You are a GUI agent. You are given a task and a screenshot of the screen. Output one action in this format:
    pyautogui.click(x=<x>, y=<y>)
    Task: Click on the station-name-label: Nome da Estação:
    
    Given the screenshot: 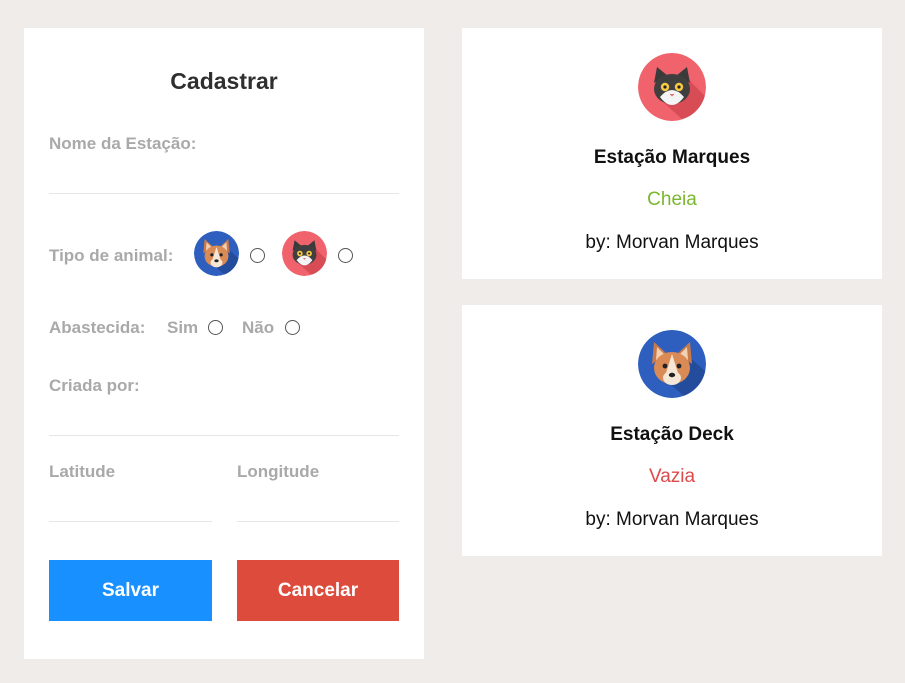 What is the action you would take?
    pyautogui.click(x=123, y=143)
    